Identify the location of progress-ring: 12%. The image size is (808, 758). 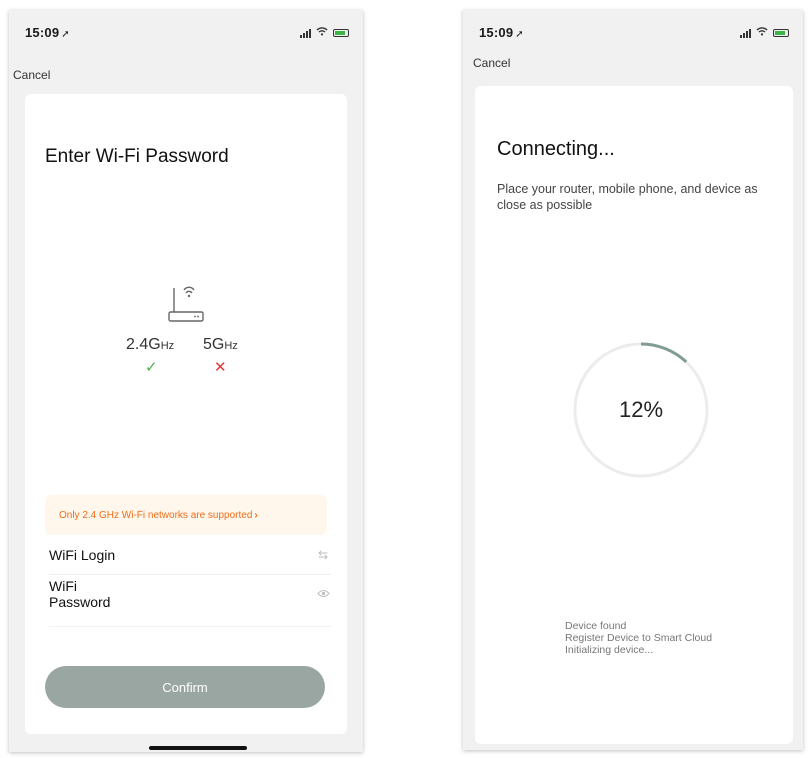
(641, 410).